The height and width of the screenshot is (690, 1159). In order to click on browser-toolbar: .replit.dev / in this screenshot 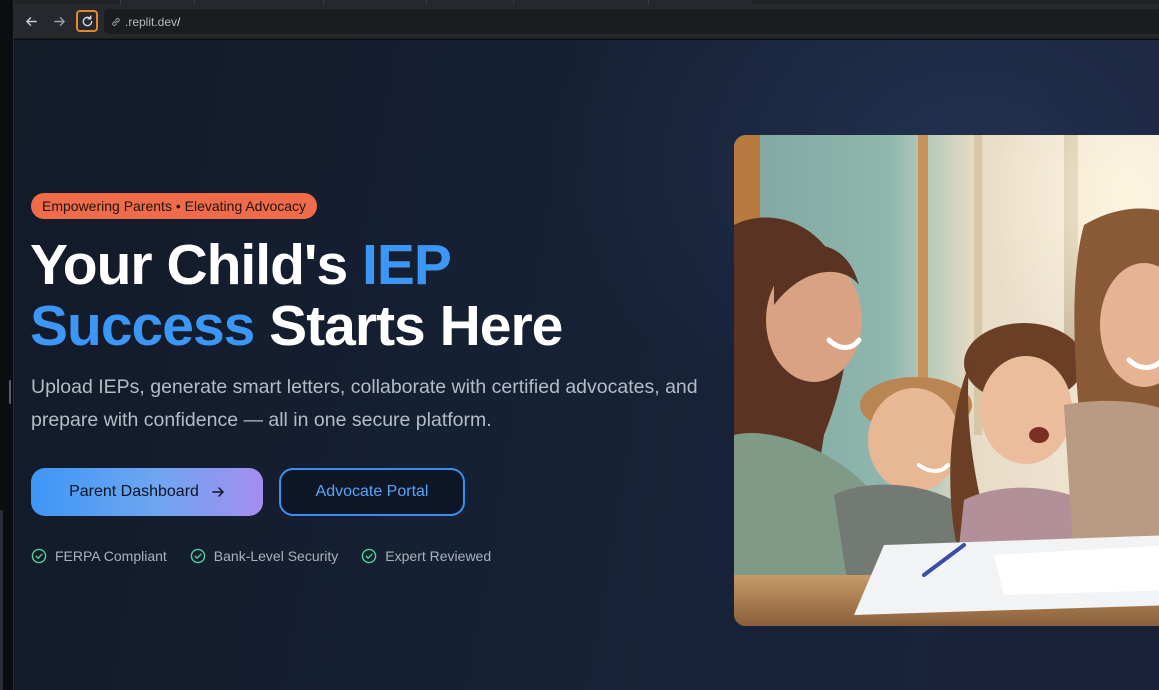, I will do `click(586, 21)`.